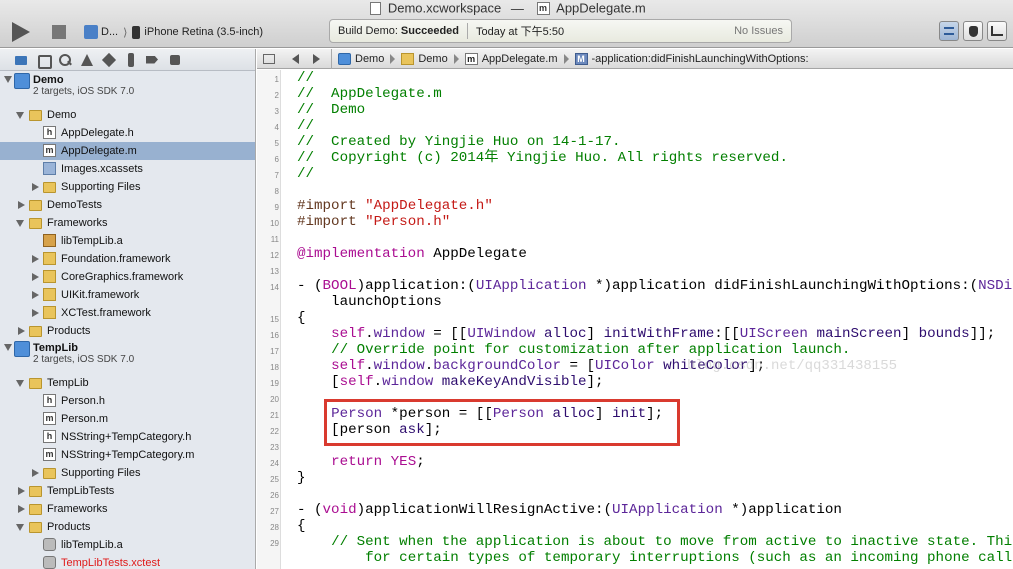 The width and height of the screenshot is (1013, 569). Describe the element at coordinates (127, 331) in the screenshot. I see `tree-row-group-products: Products` at that location.